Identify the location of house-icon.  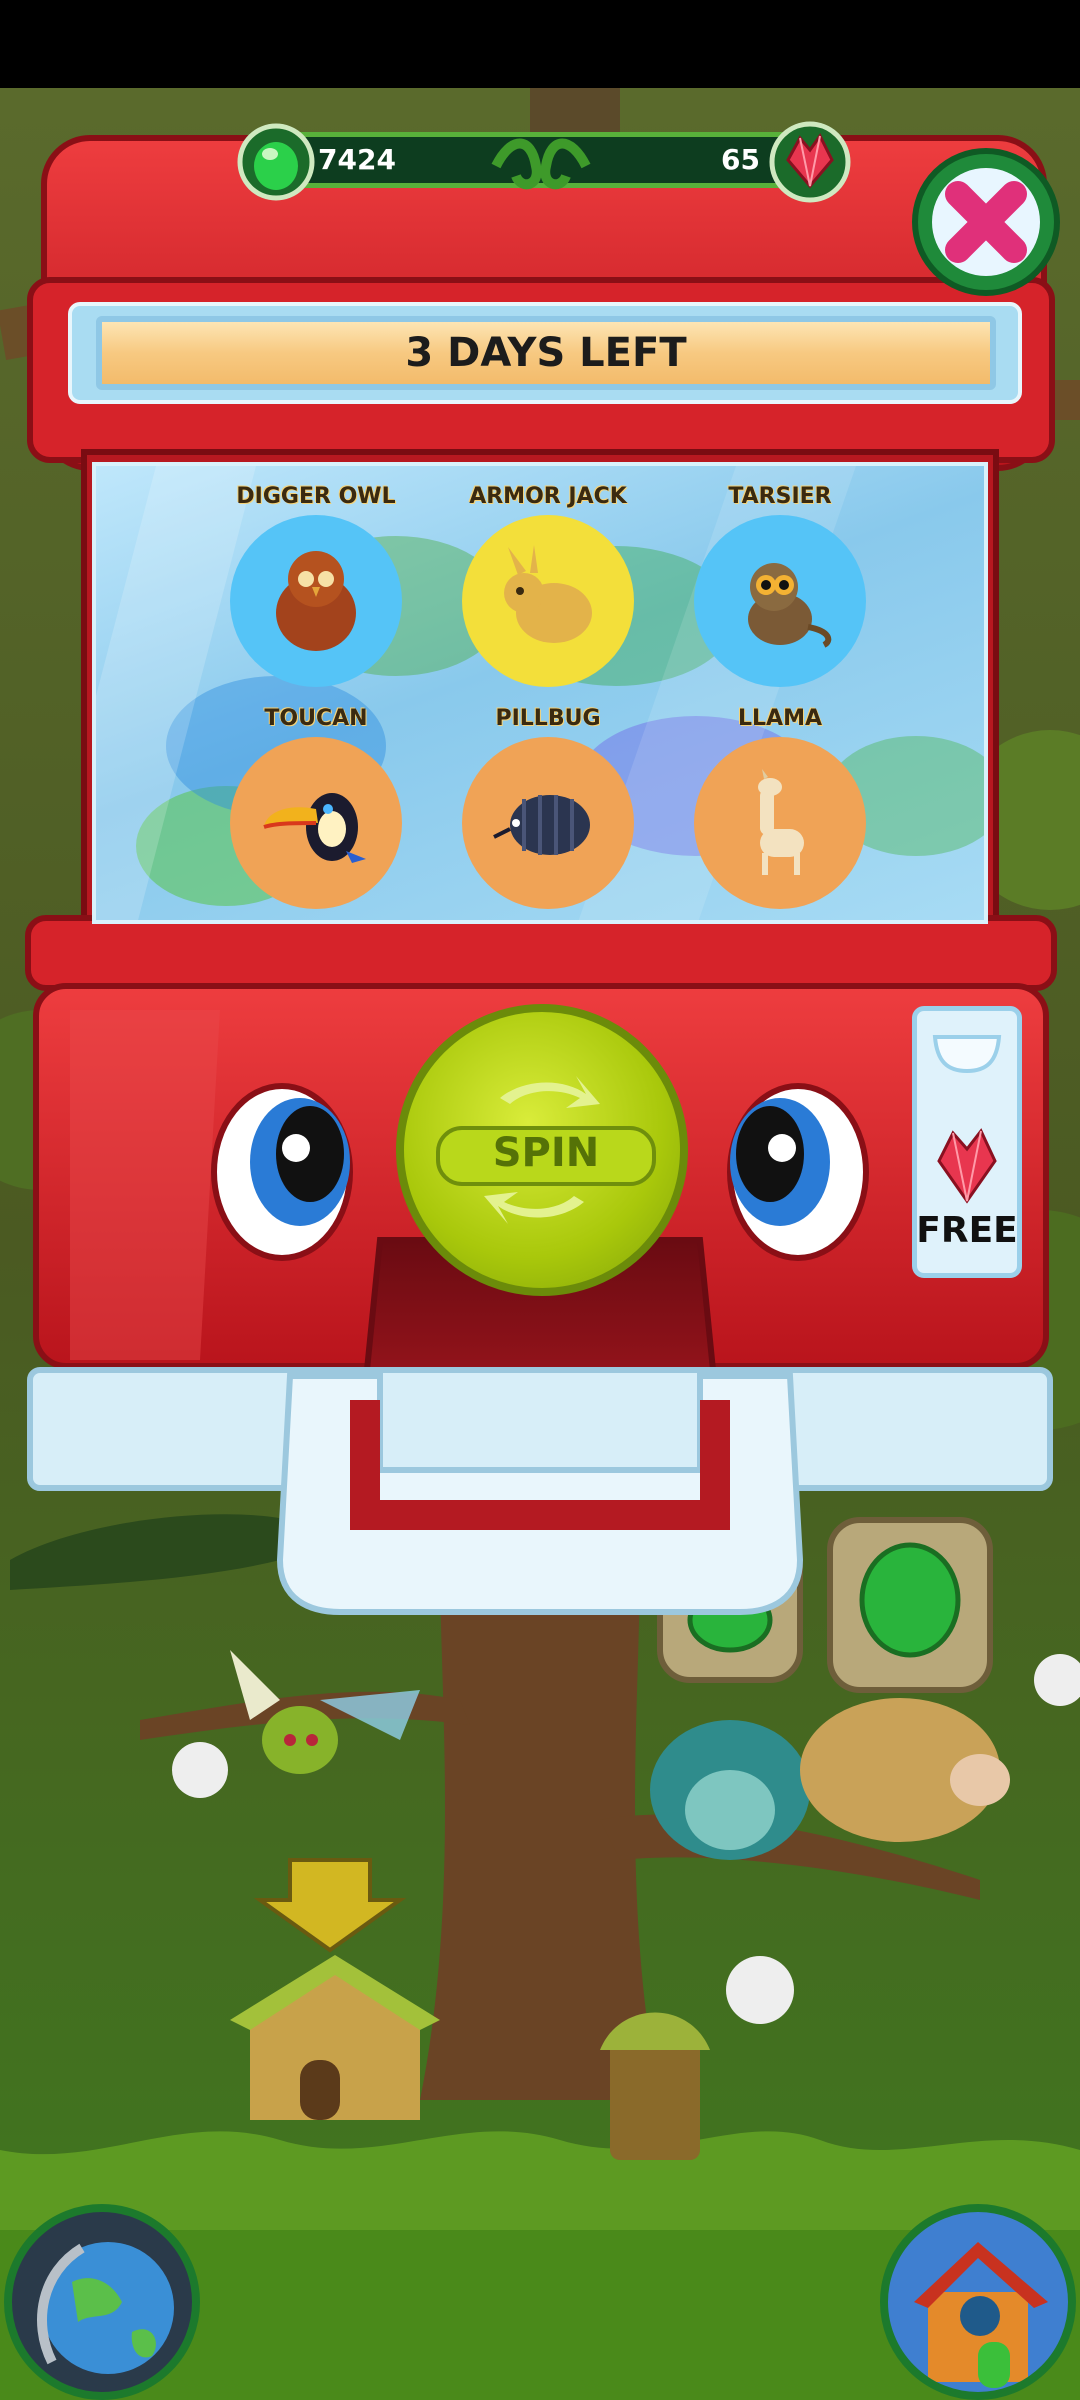
(981, 2315).